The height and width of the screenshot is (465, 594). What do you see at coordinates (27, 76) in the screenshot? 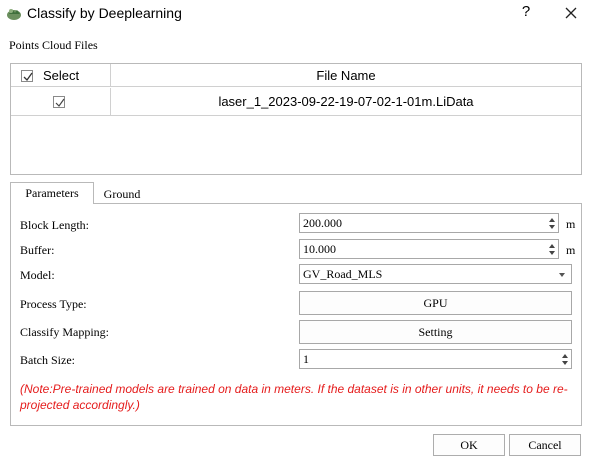
I see `select-all-checkbox` at bounding box center [27, 76].